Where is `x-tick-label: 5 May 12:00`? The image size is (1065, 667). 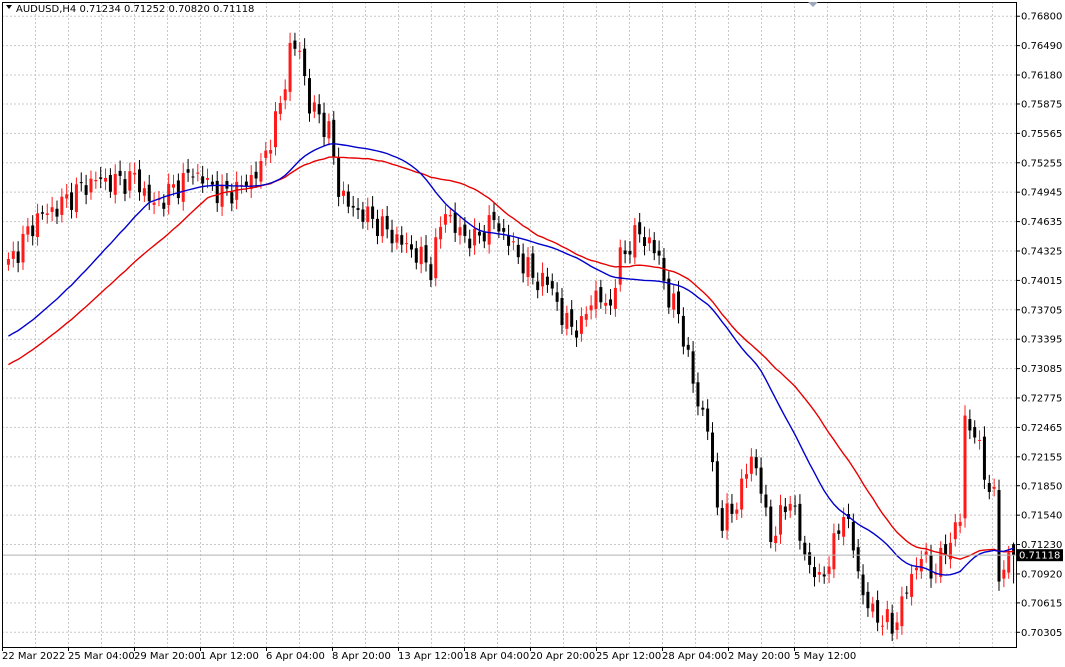 x-tick-label: 5 May 12:00 is located at coordinates (825, 656).